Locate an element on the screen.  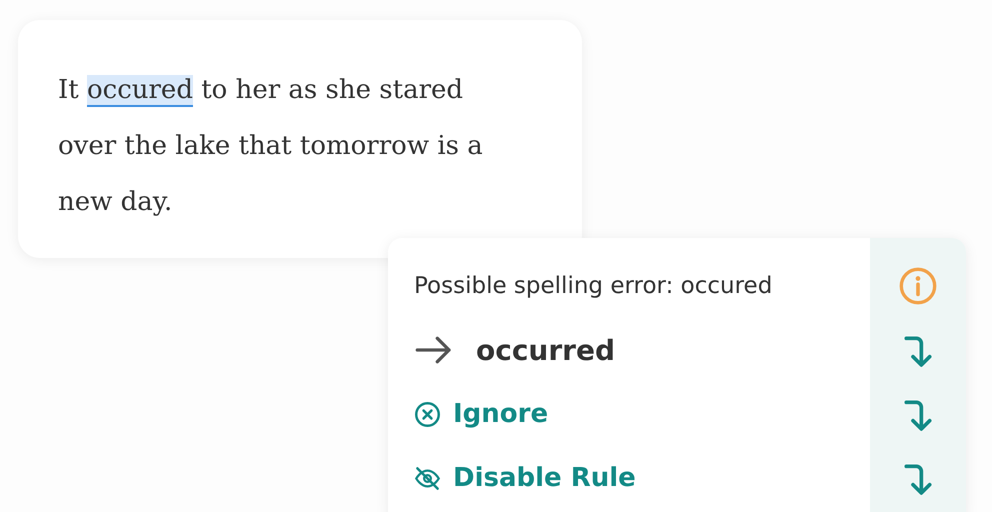
ignore-button: Ignore is located at coordinates (500, 414).